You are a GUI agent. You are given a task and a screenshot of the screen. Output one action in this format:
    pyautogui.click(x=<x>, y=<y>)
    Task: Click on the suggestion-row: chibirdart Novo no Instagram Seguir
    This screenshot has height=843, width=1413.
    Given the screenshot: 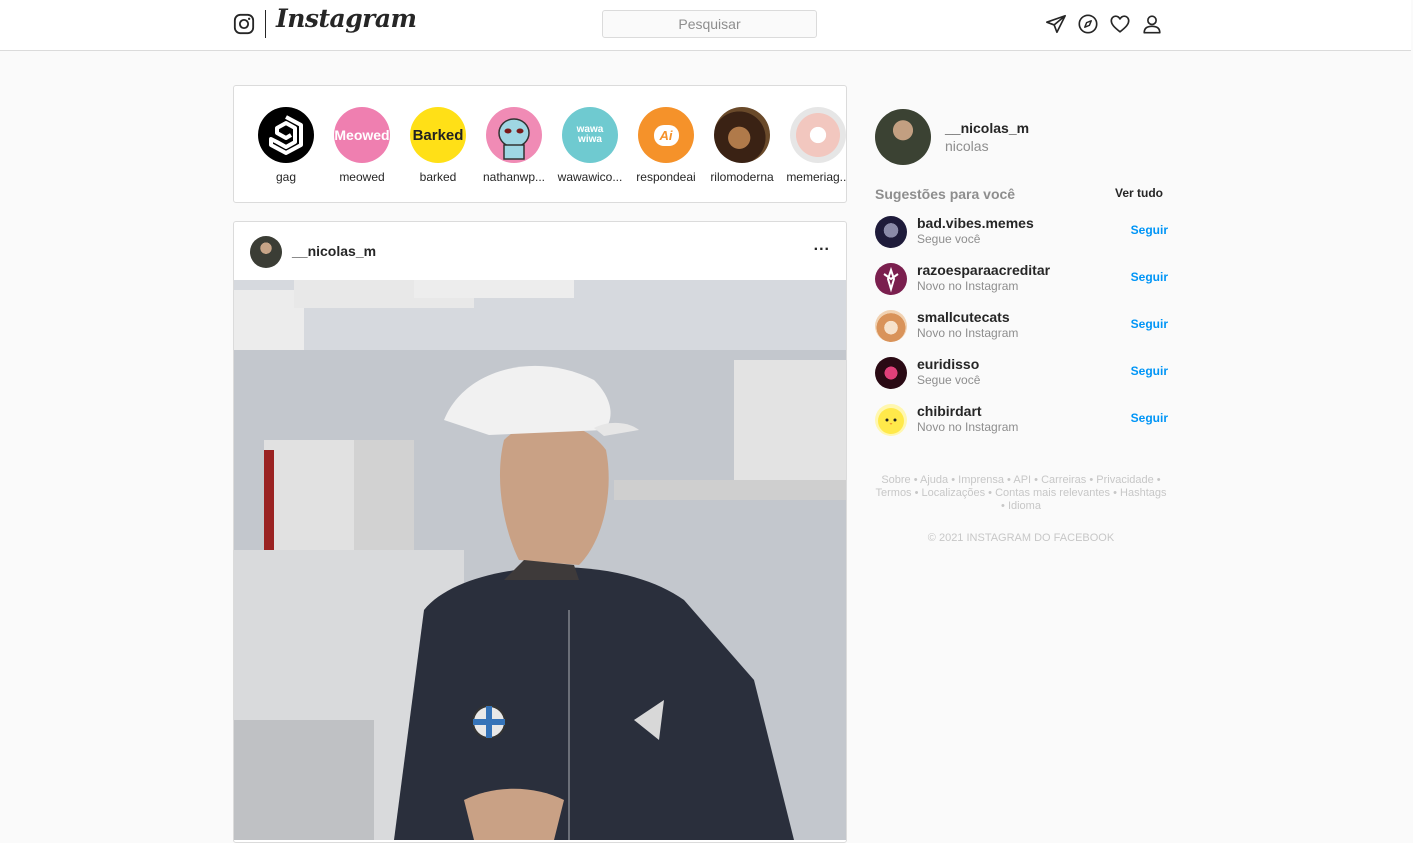 What is the action you would take?
    pyautogui.click(x=1021, y=420)
    